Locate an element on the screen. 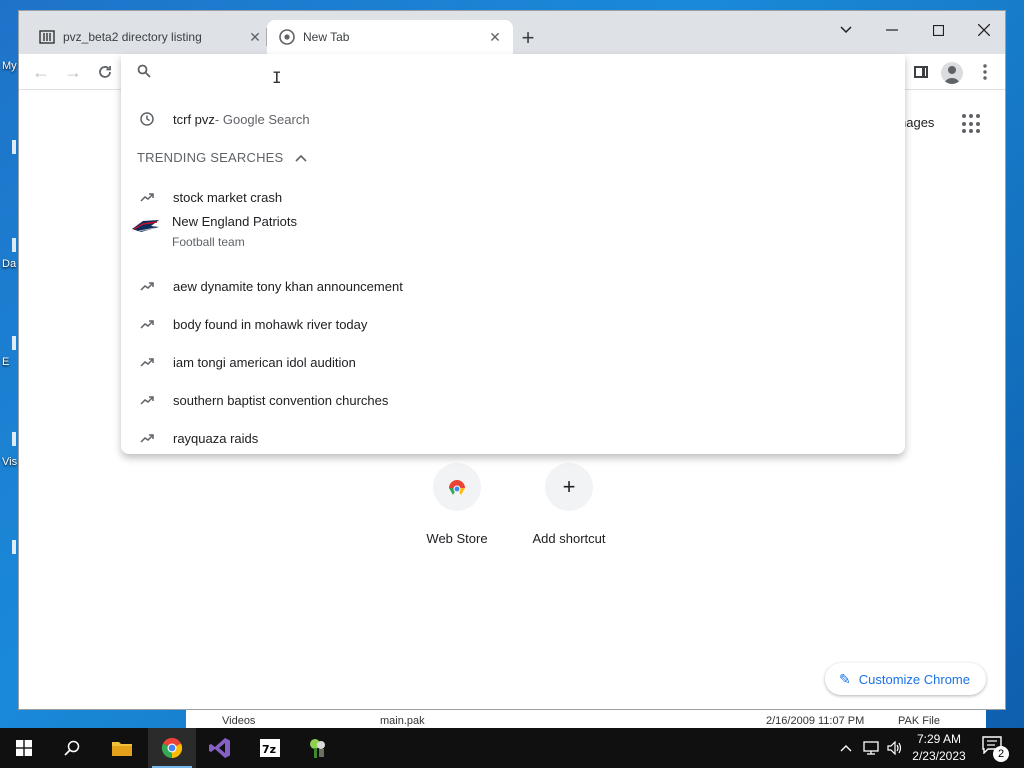 The height and width of the screenshot is (768, 1024). tab-pvz-directory: pvz_beta2 directory listing ✕ is located at coordinates (150, 37).